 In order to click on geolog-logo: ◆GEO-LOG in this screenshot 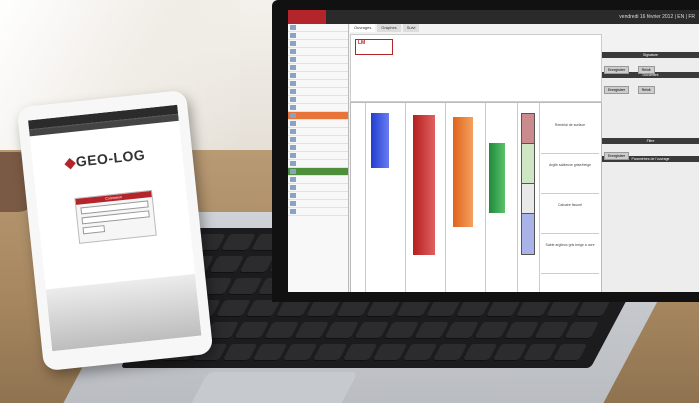, I will do `click(105, 158)`.